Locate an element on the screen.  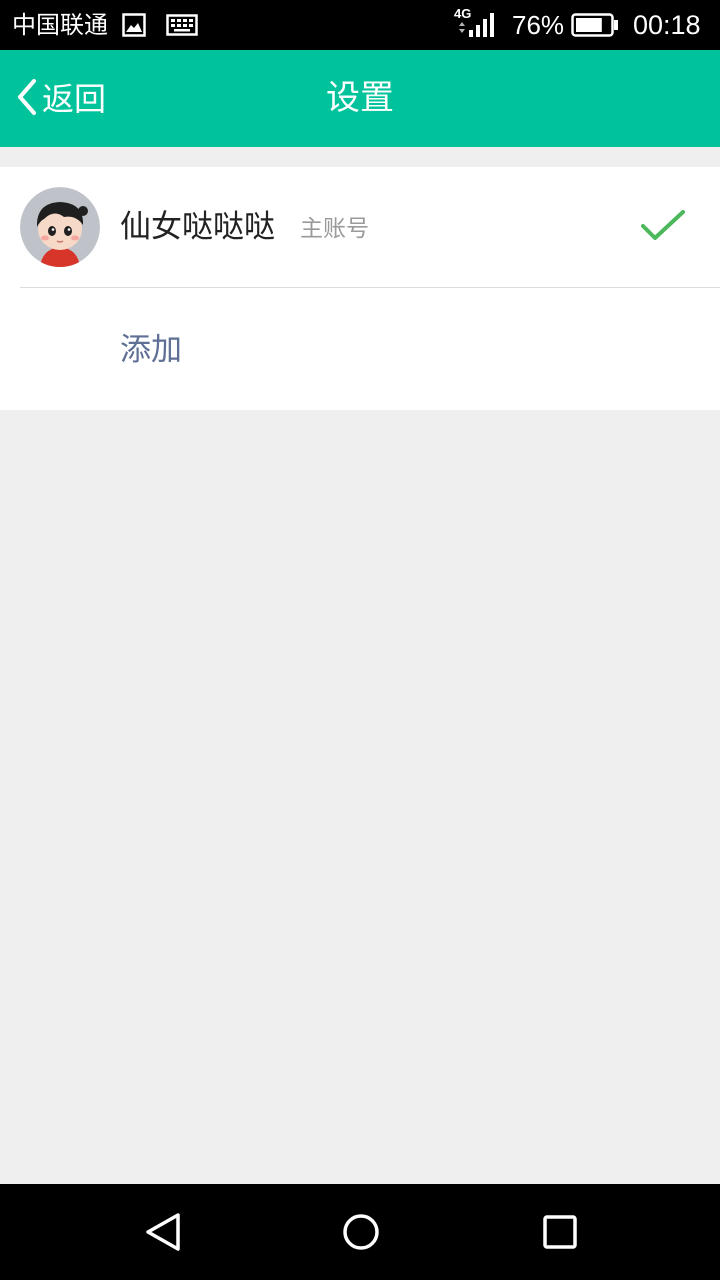
home-circle-icon is located at coordinates (361, 1232).